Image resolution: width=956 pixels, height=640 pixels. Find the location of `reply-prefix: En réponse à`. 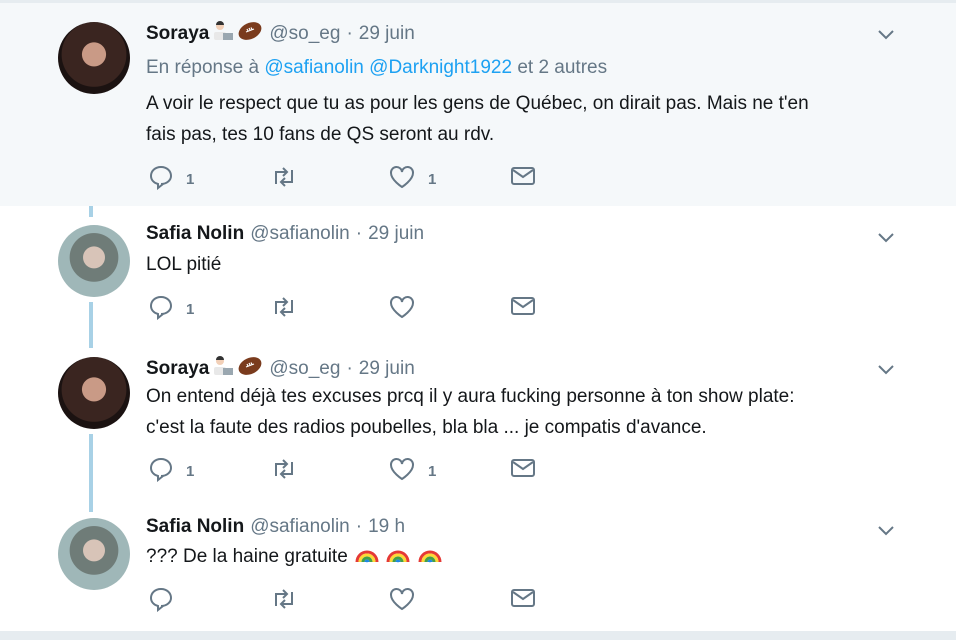

reply-prefix: En réponse à is located at coordinates (203, 67).